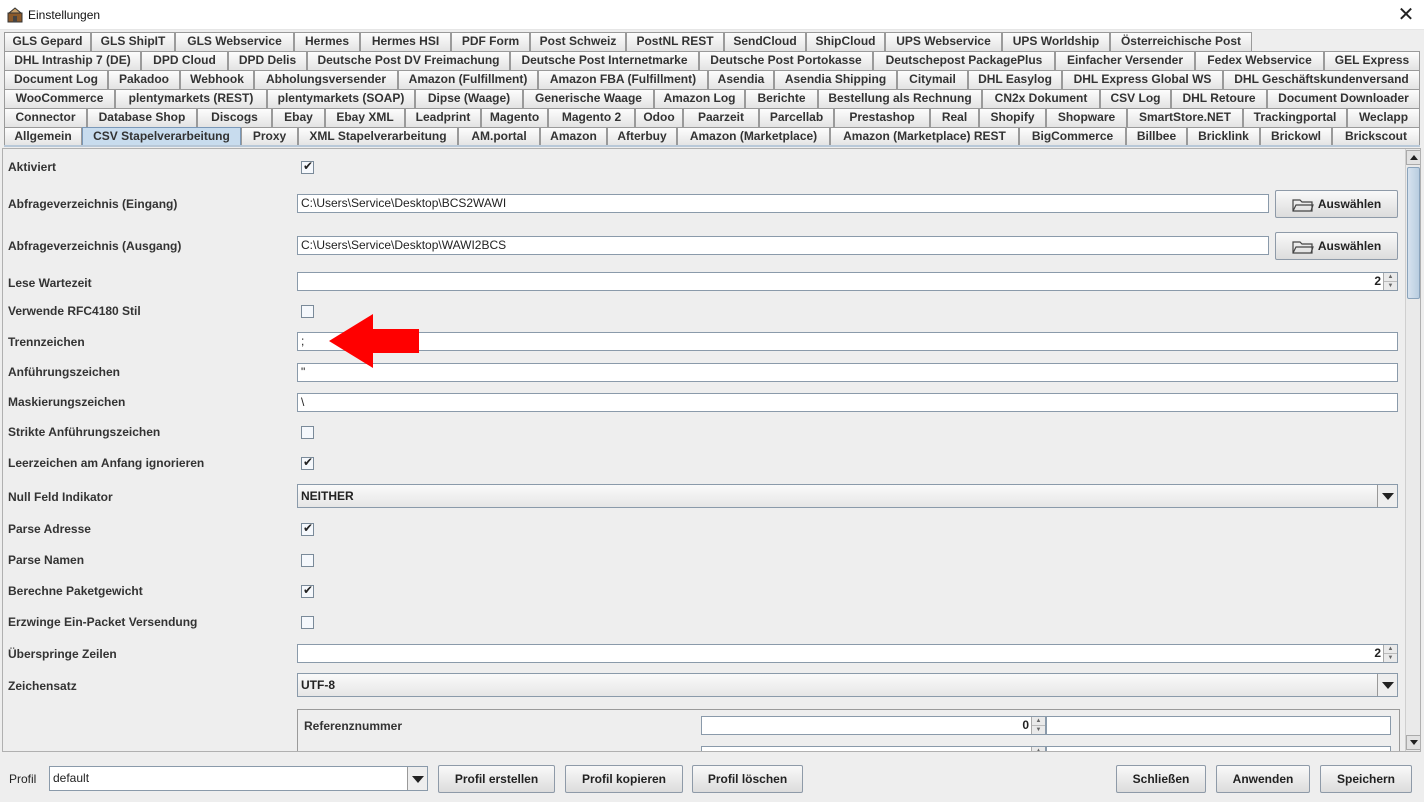  Describe the element at coordinates (307, 462) in the screenshot. I see `checkbox-leerzeichen: ✔` at that location.